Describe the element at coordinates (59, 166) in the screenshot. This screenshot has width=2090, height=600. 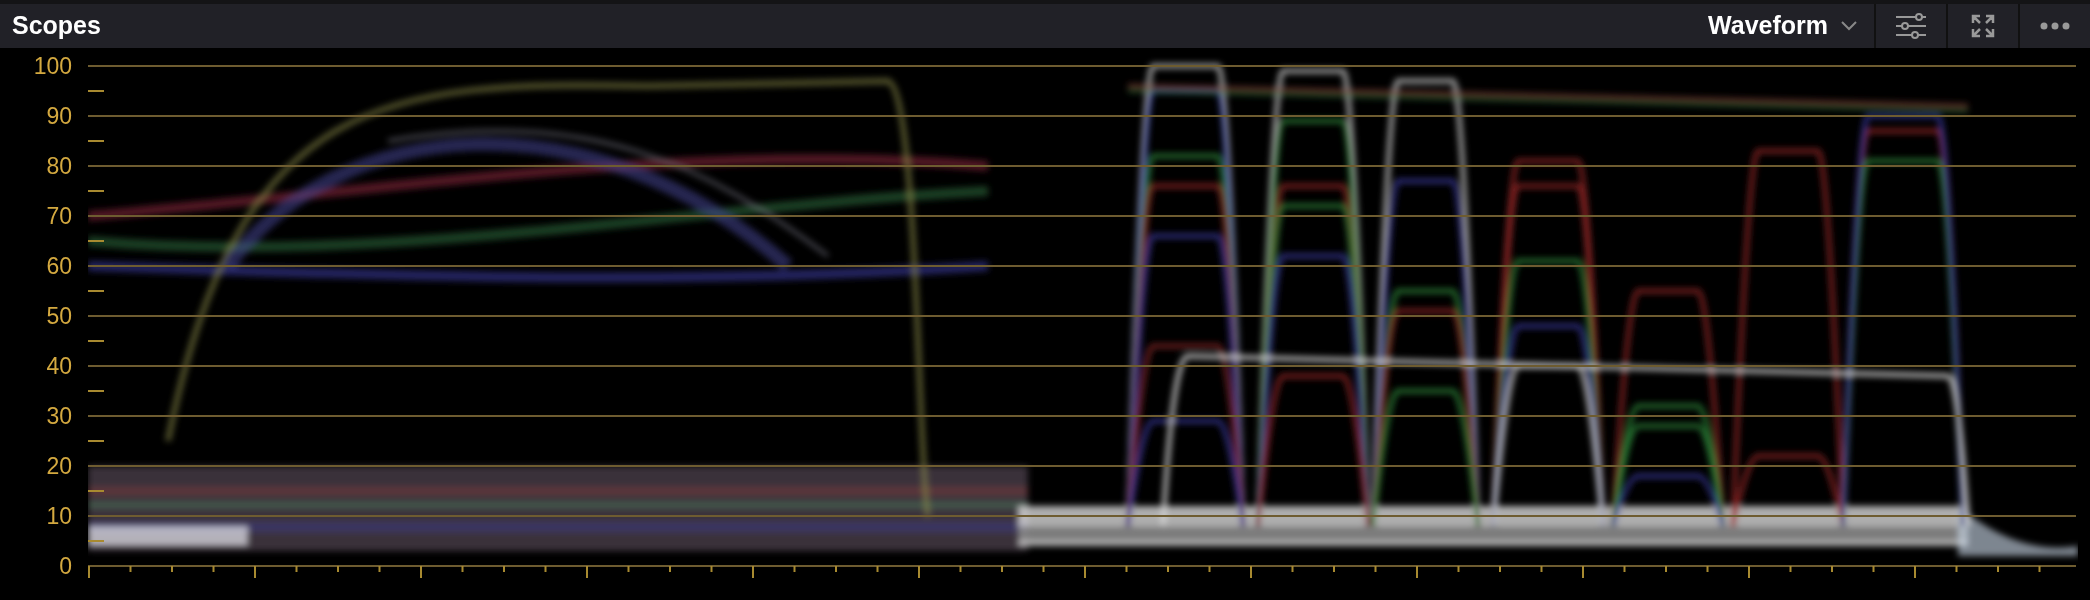
I see `axis-label: 80` at that location.